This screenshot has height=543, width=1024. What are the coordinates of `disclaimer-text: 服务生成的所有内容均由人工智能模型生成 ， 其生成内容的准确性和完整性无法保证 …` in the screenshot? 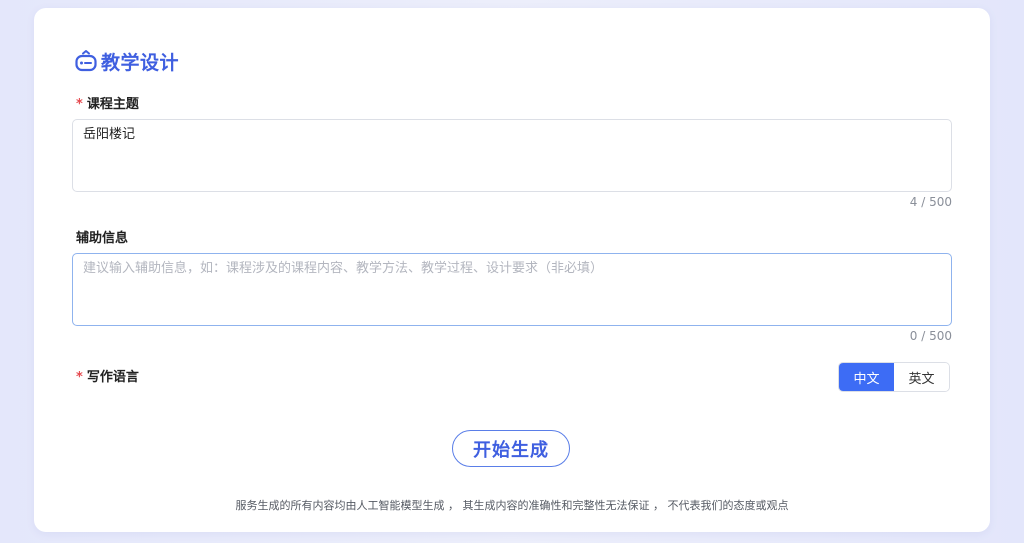 It's located at (512, 505).